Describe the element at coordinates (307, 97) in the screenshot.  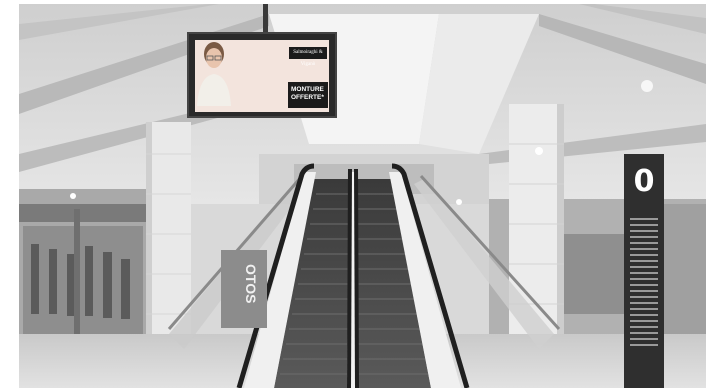
I see `billboard-offer-line2: OFFERTE*` at that location.